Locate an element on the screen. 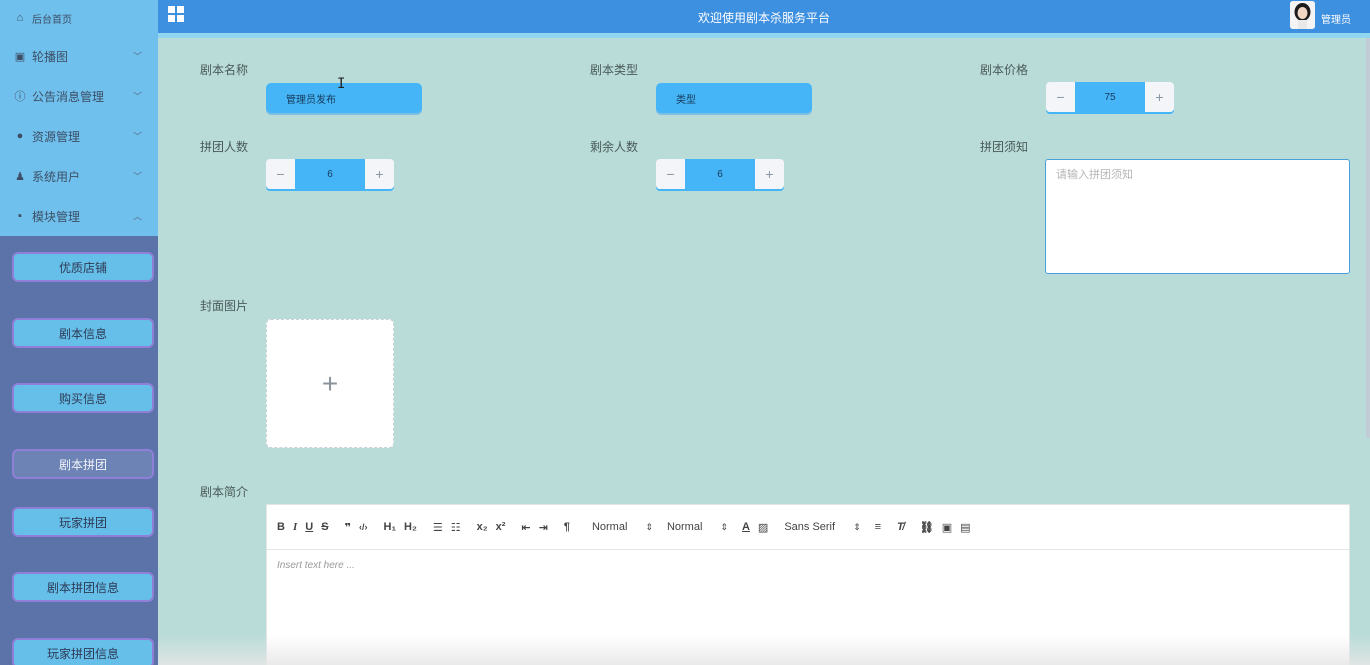 This screenshot has height=665, width=1370. sidebar-item-home: ⌂ 后台首页 is located at coordinates (79, 18).